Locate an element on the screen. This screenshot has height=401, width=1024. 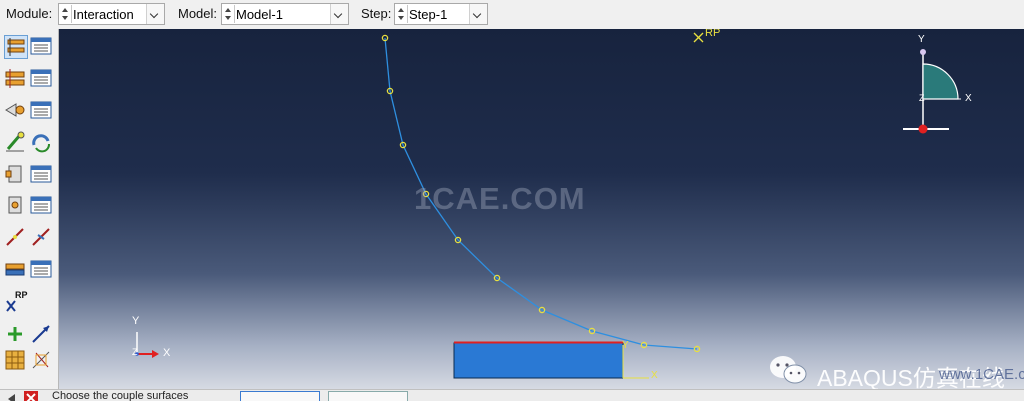
triad-z-label: Z is located at coordinates (135, 352).